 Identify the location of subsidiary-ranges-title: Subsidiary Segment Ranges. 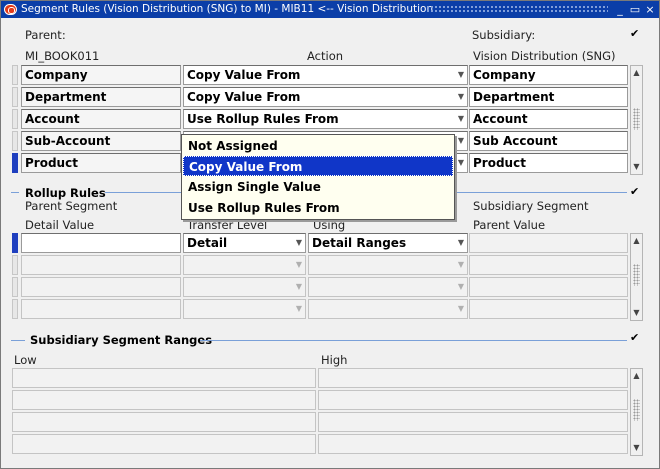
(121, 340).